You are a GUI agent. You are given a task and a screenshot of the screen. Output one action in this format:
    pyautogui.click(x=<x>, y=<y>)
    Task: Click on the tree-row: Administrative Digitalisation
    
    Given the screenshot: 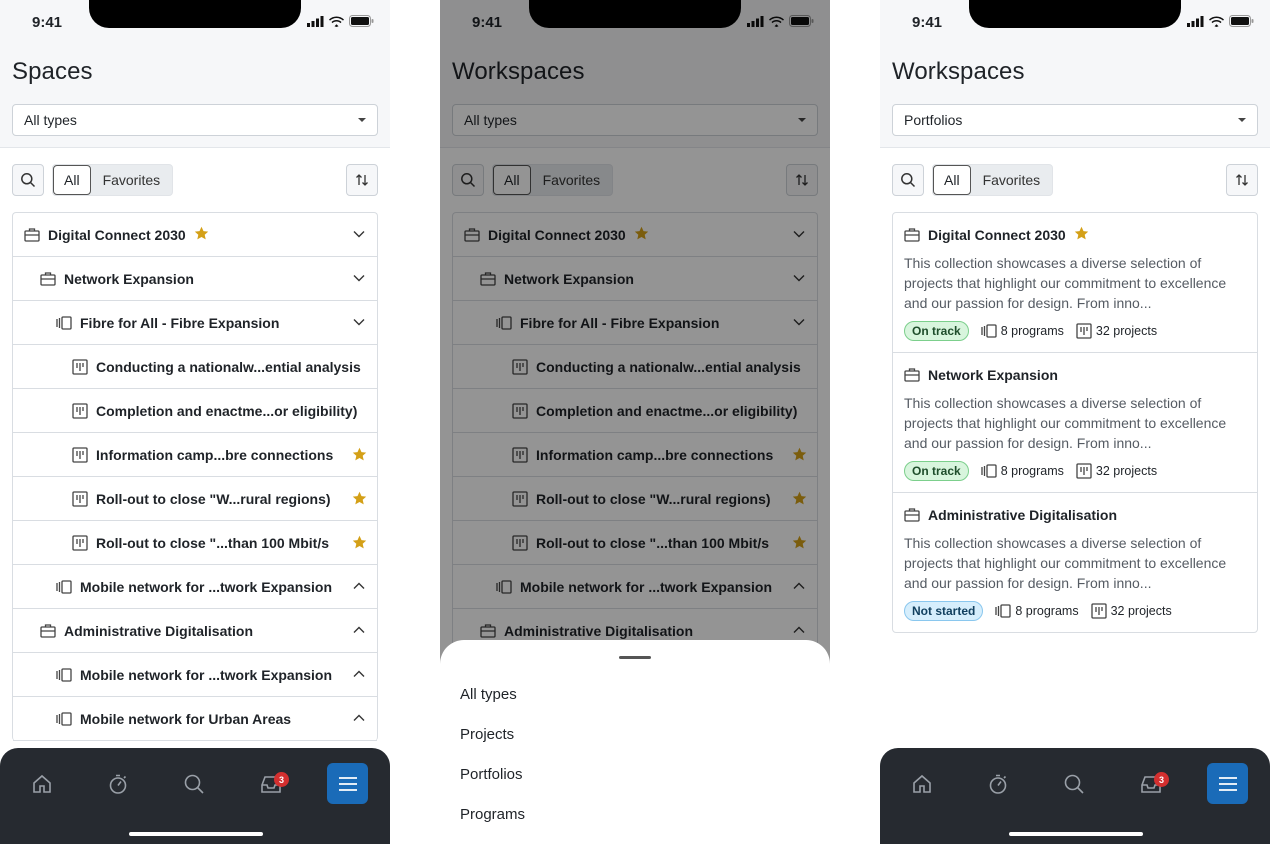 What is the action you would take?
    pyautogui.click(x=195, y=631)
    